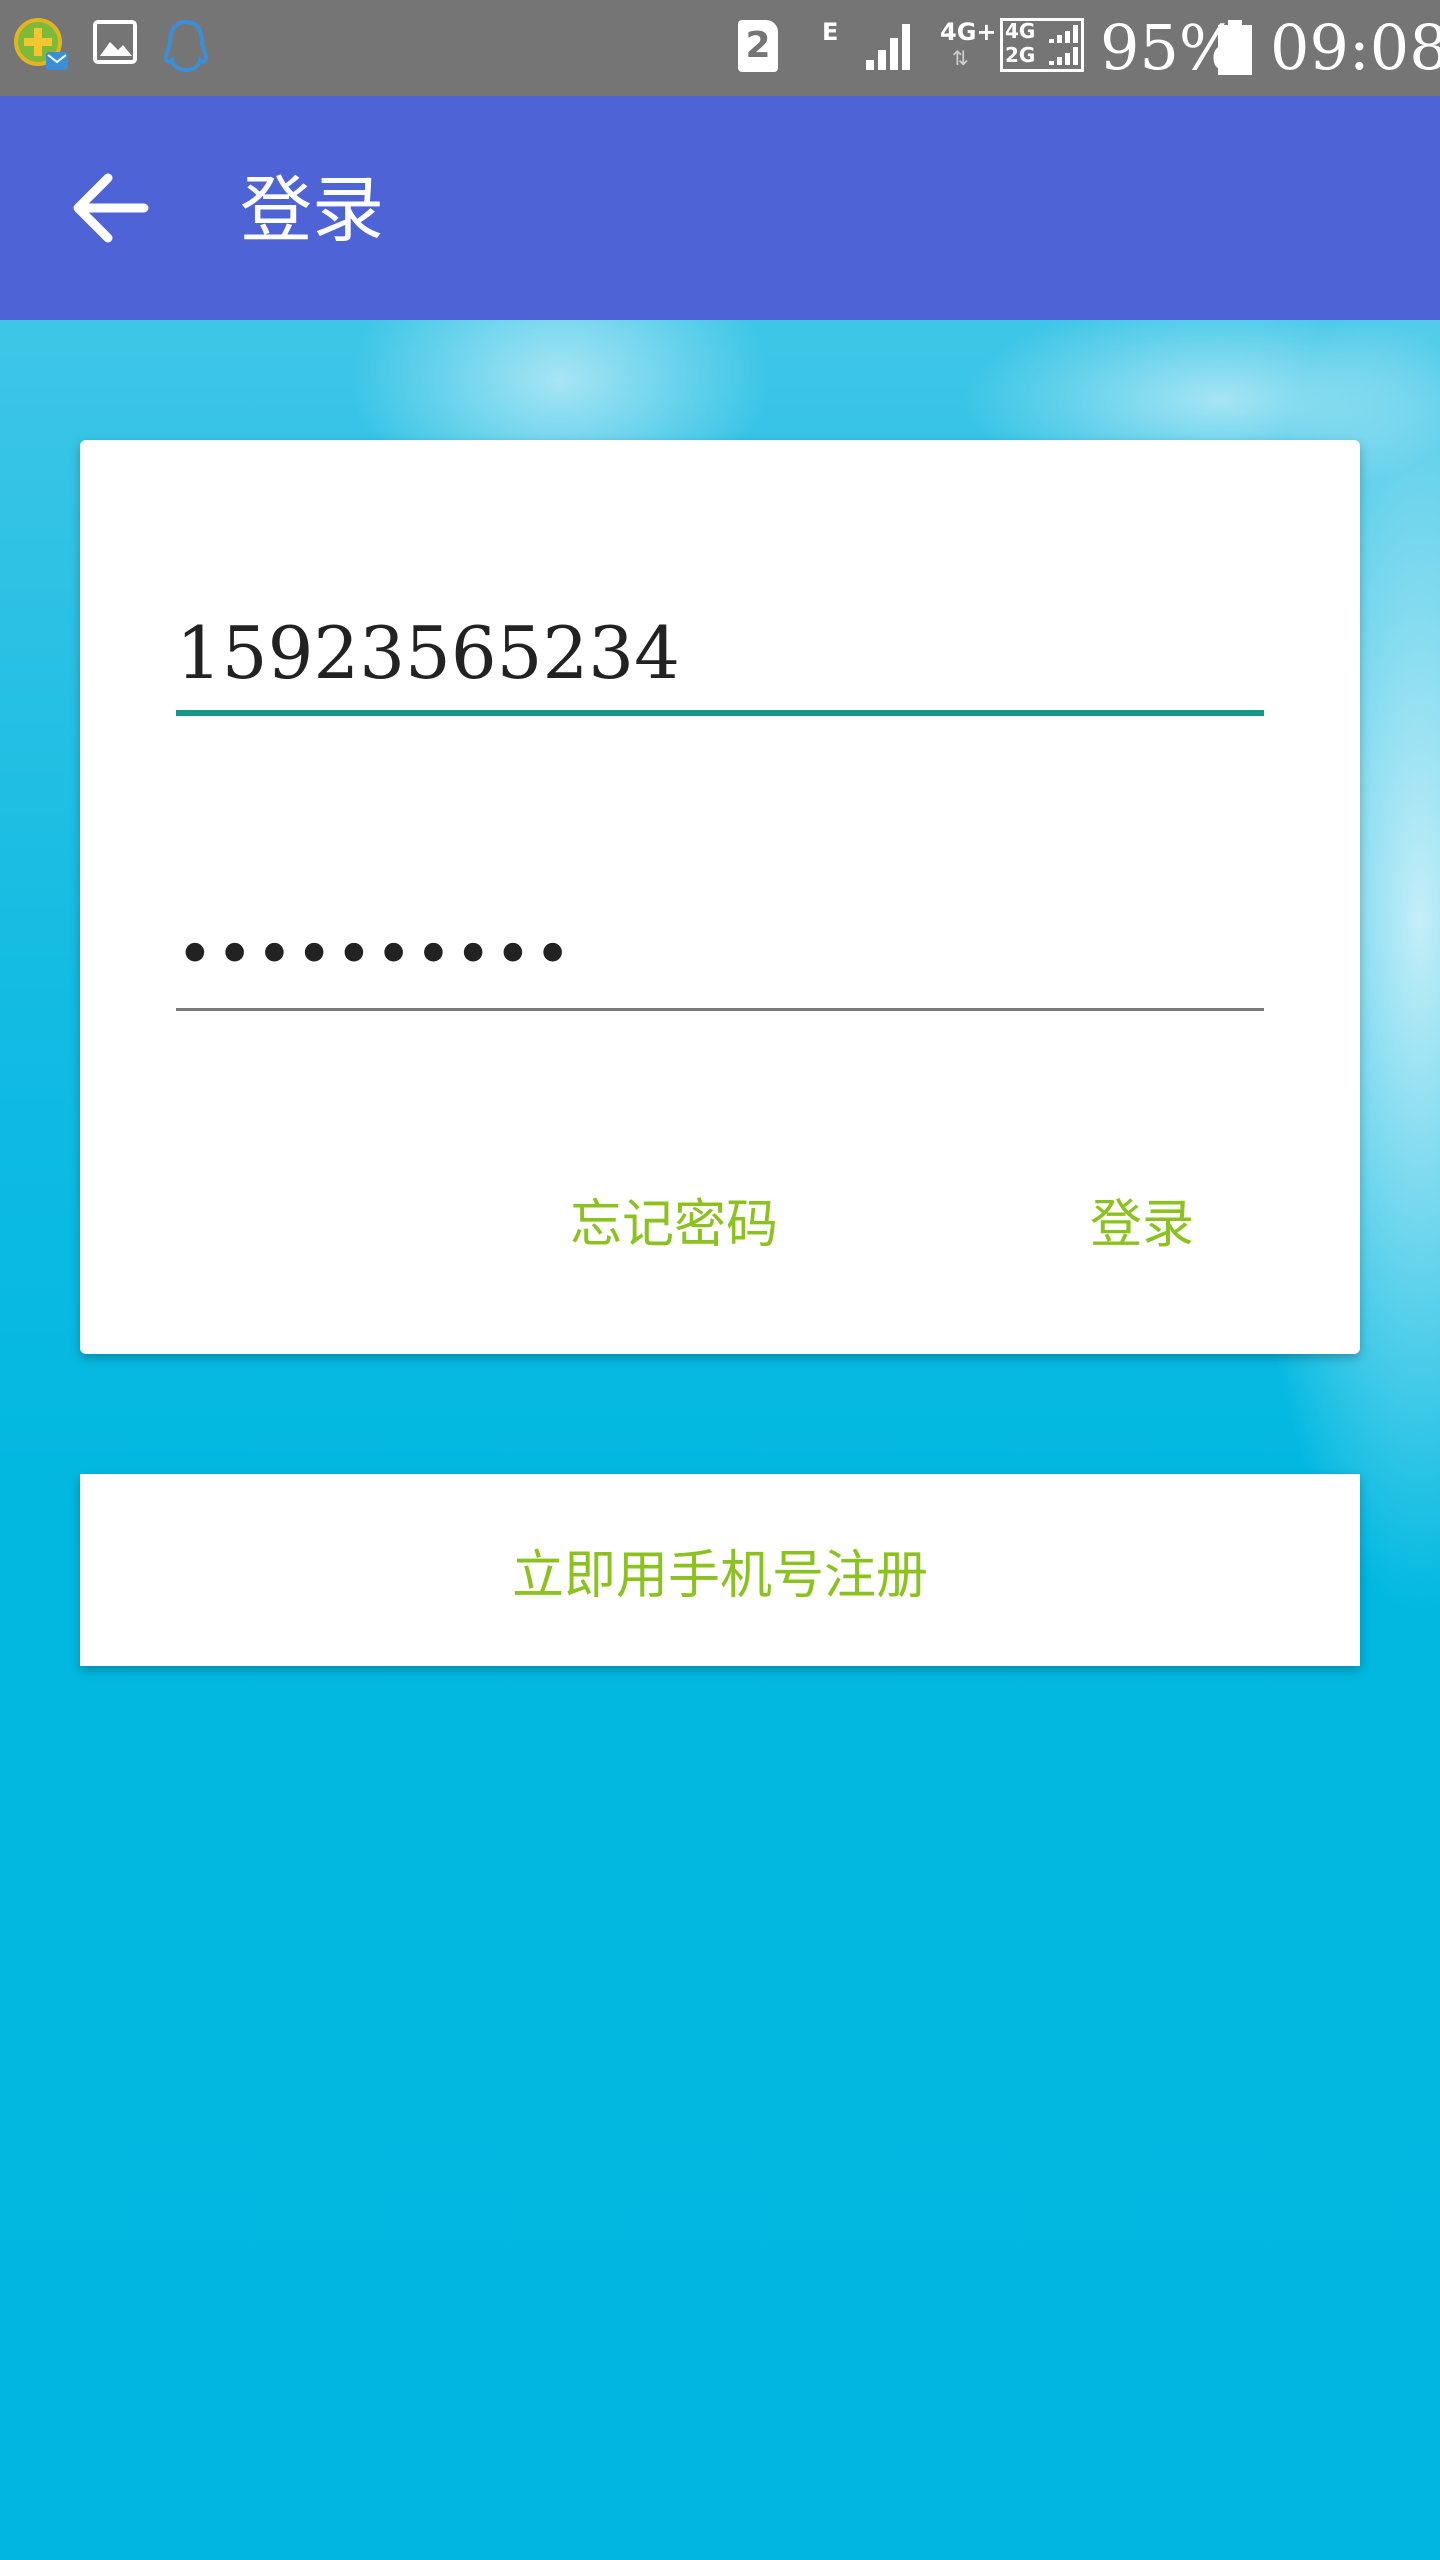 The image size is (1440, 2560). I want to click on sim-2-icon: 2, so click(758, 46).